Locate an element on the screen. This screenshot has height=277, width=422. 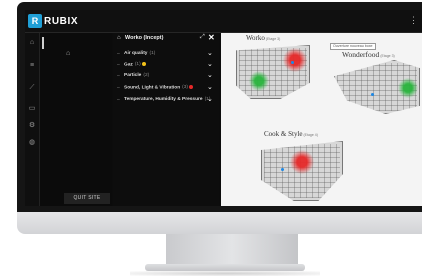
category-count: (2) is located at coordinates (146, 75).